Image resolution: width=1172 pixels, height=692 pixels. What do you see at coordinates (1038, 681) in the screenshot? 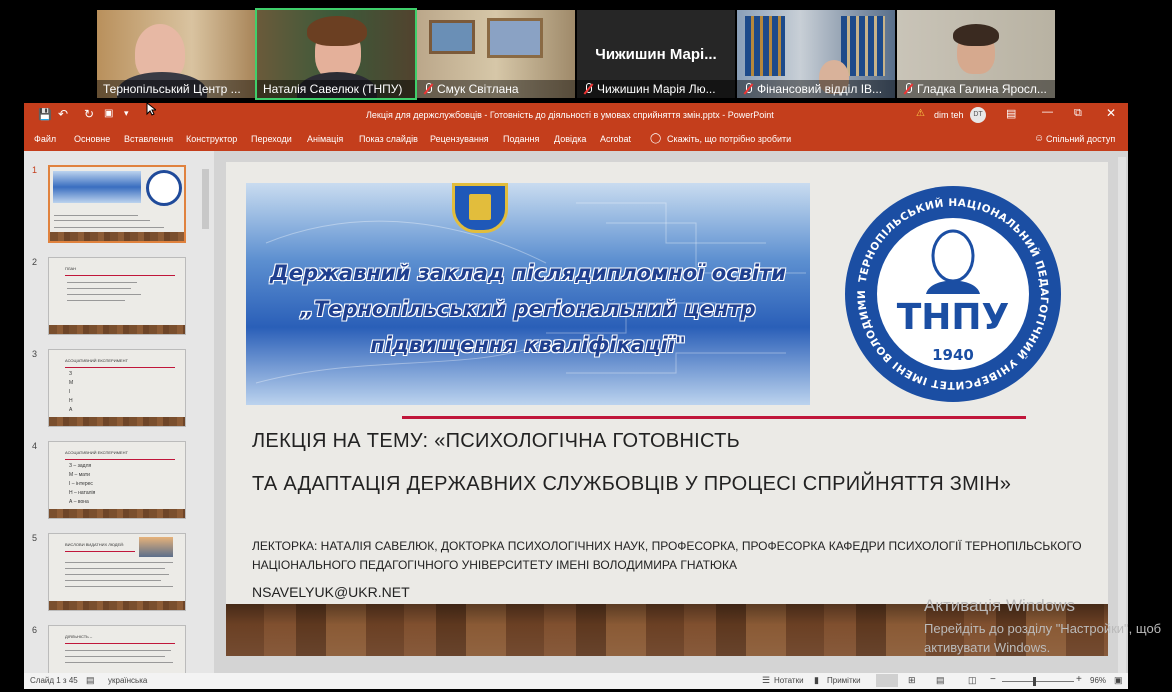
I see `zoom-slider` at bounding box center [1038, 681].